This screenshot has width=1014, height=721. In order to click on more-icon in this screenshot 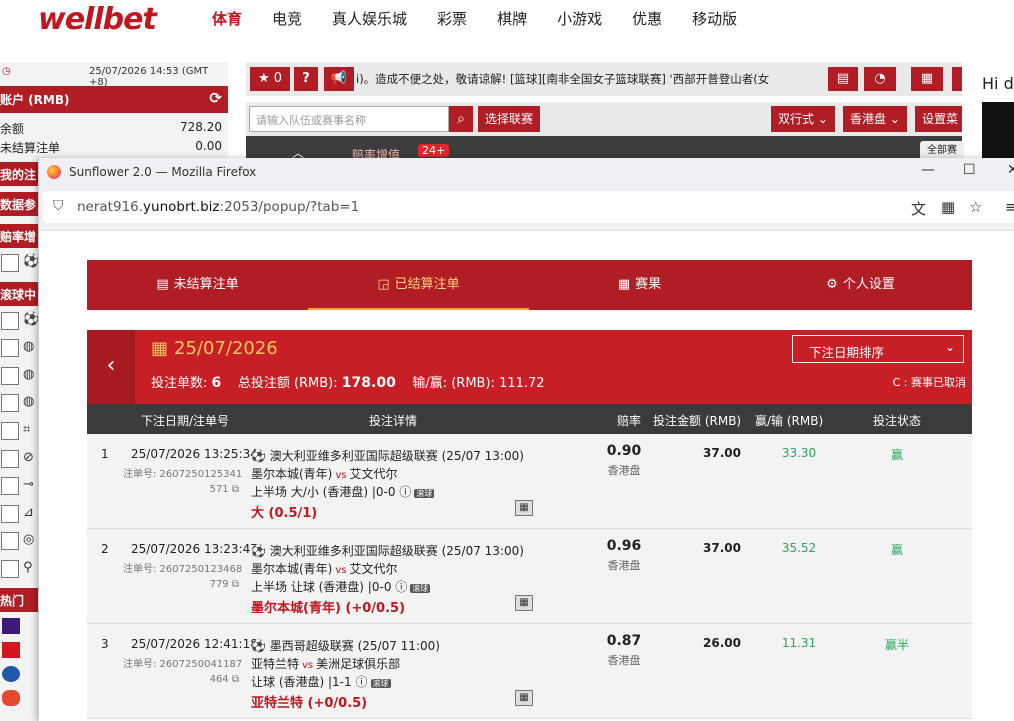, I will do `click(957, 79)`.